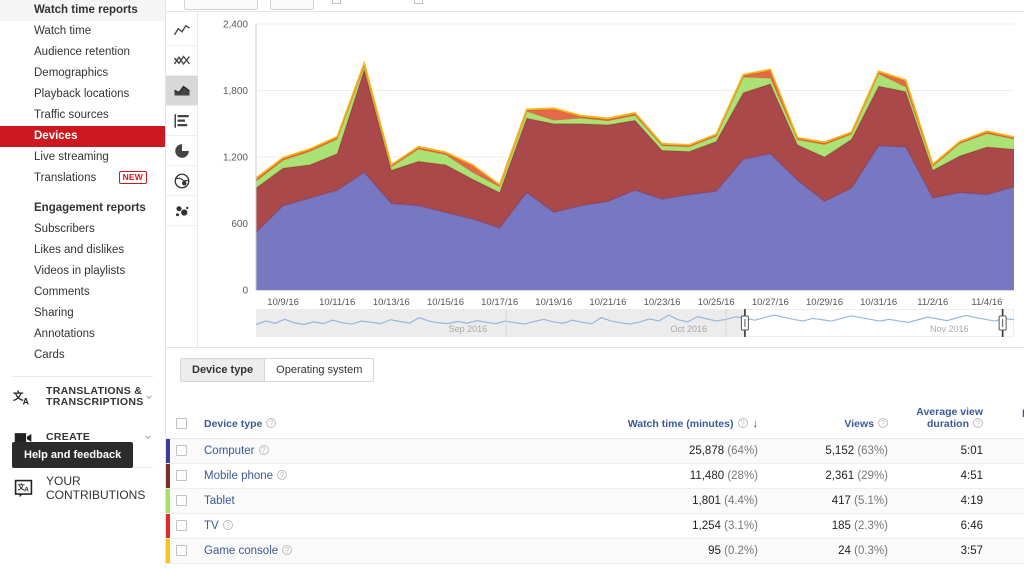  I want to click on date-range-button, so click(221, 5).